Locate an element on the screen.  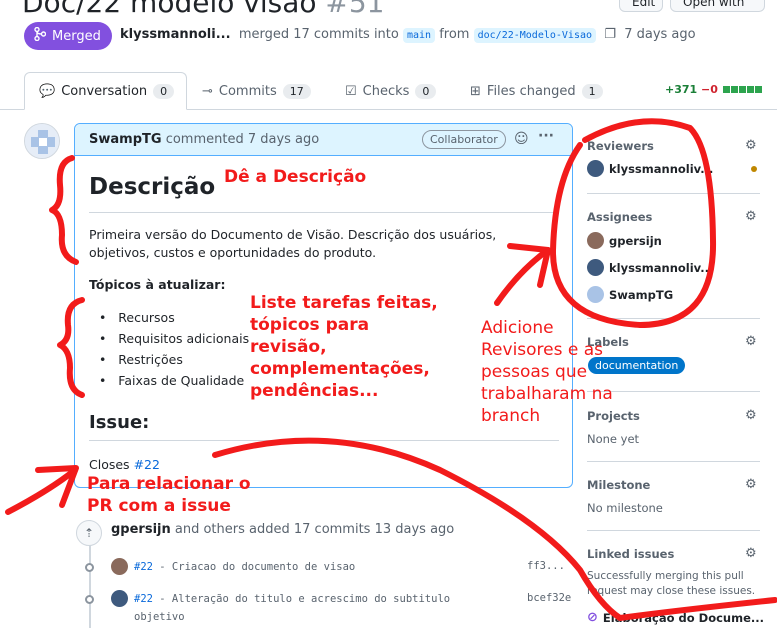
checklist-icon: ☑ is located at coordinates (351, 91).